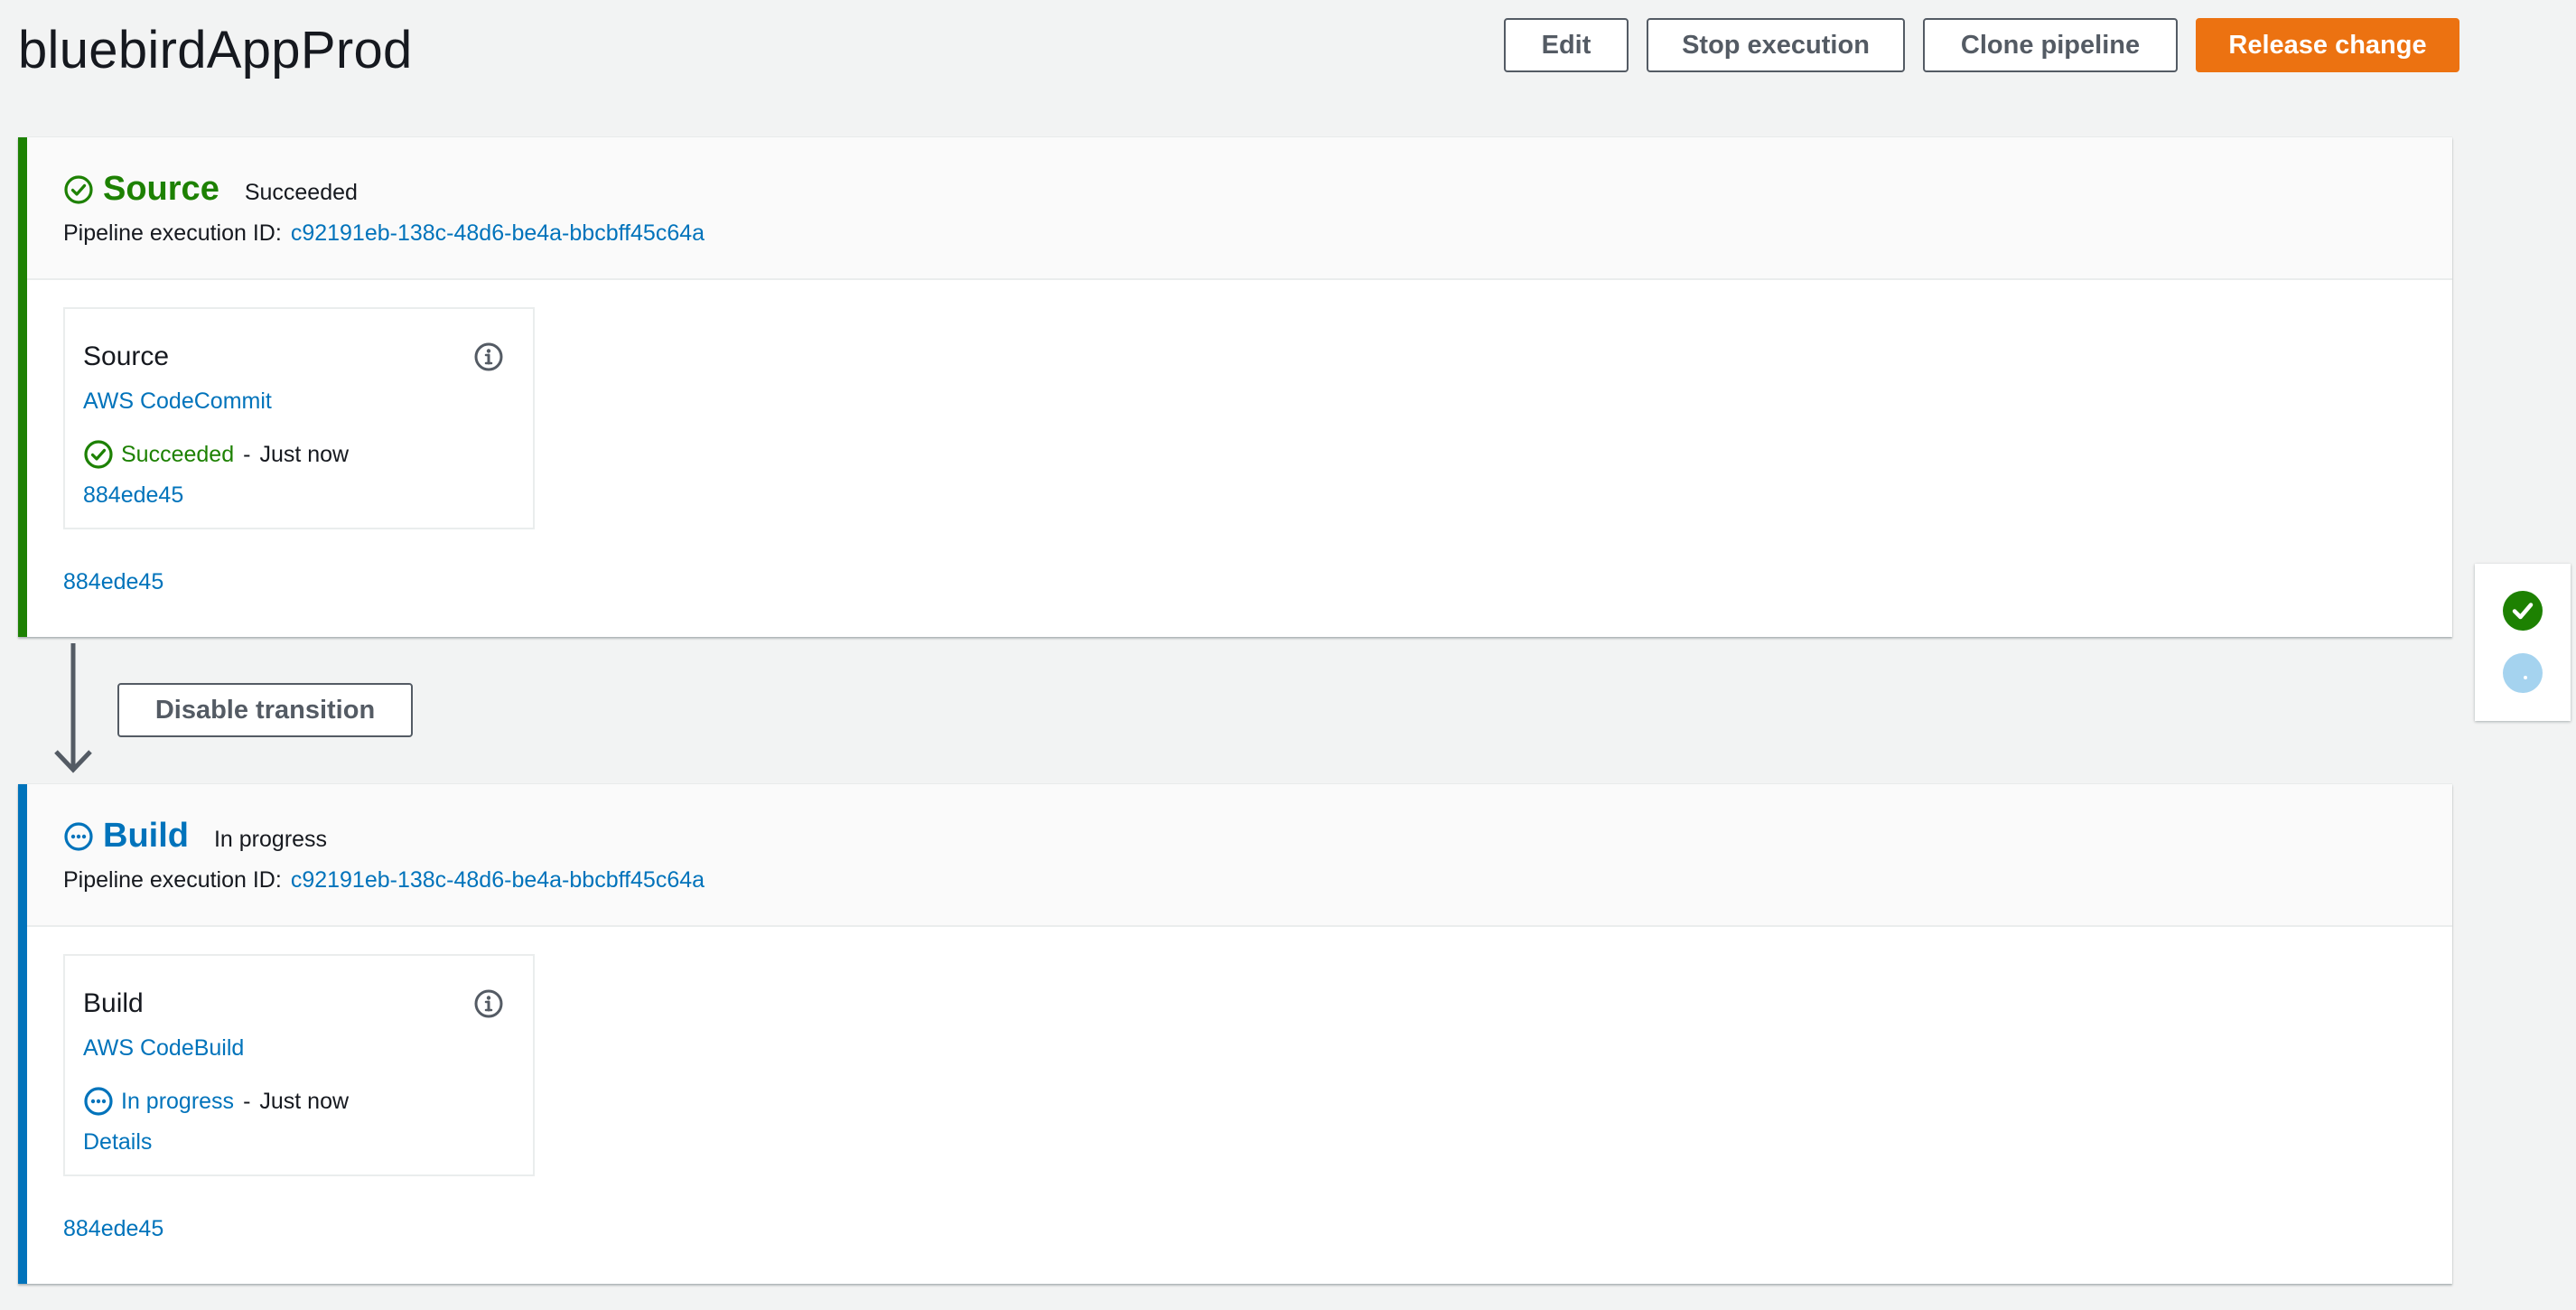  I want to click on action-status-row: In progress - Just now, so click(216, 1101).